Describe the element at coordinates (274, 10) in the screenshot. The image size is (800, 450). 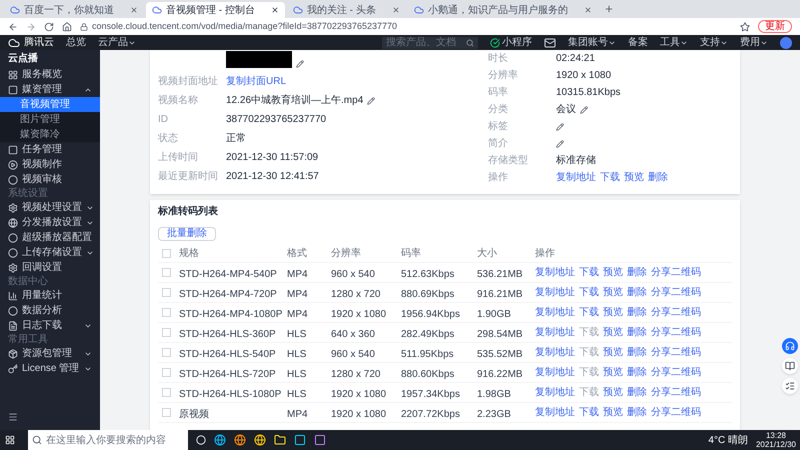
I see `close-icon` at that location.